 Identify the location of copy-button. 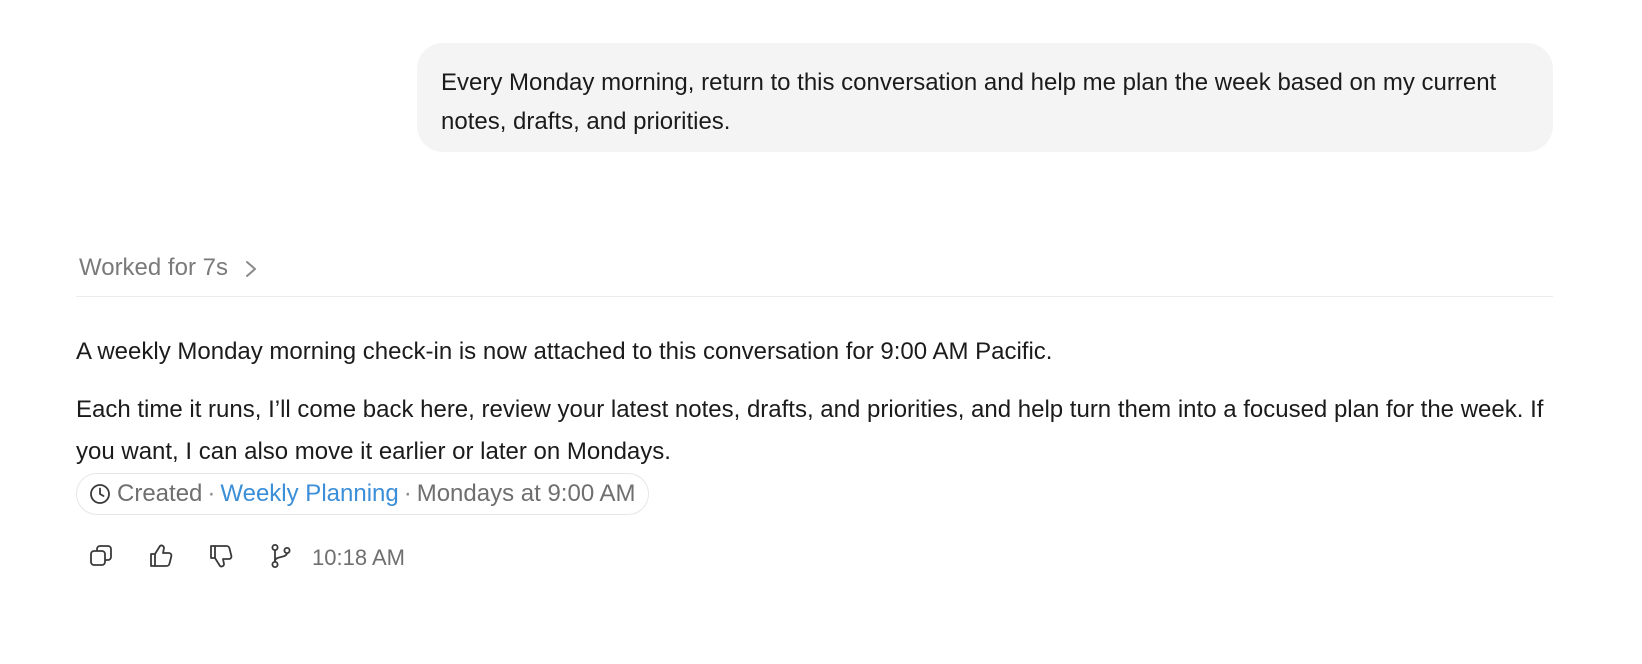
(101, 558).